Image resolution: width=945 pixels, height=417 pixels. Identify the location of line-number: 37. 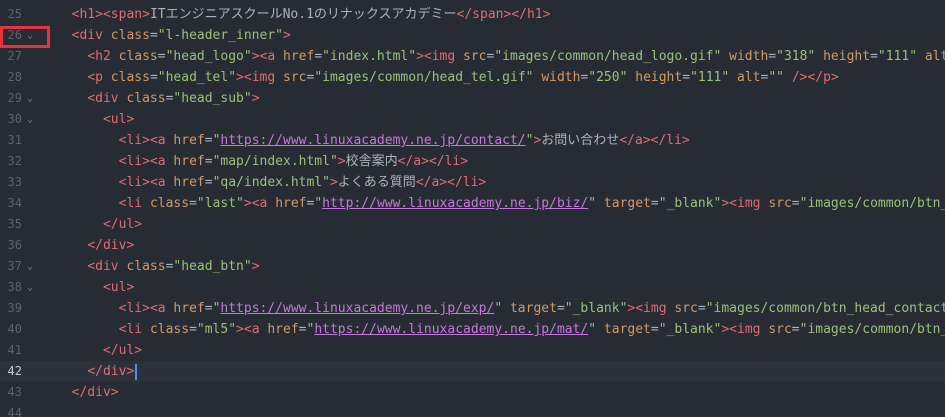
(14, 266).